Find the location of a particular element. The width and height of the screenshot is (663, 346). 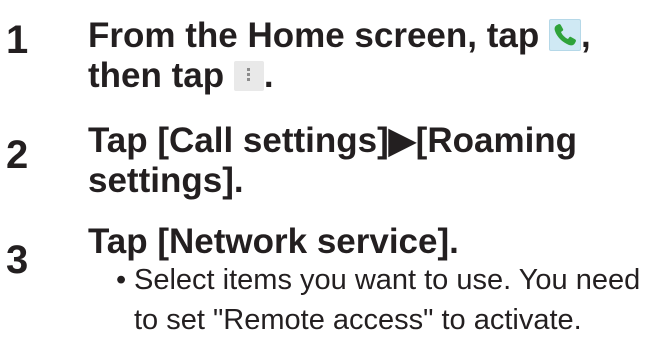

phone-icon is located at coordinates (564, 35).